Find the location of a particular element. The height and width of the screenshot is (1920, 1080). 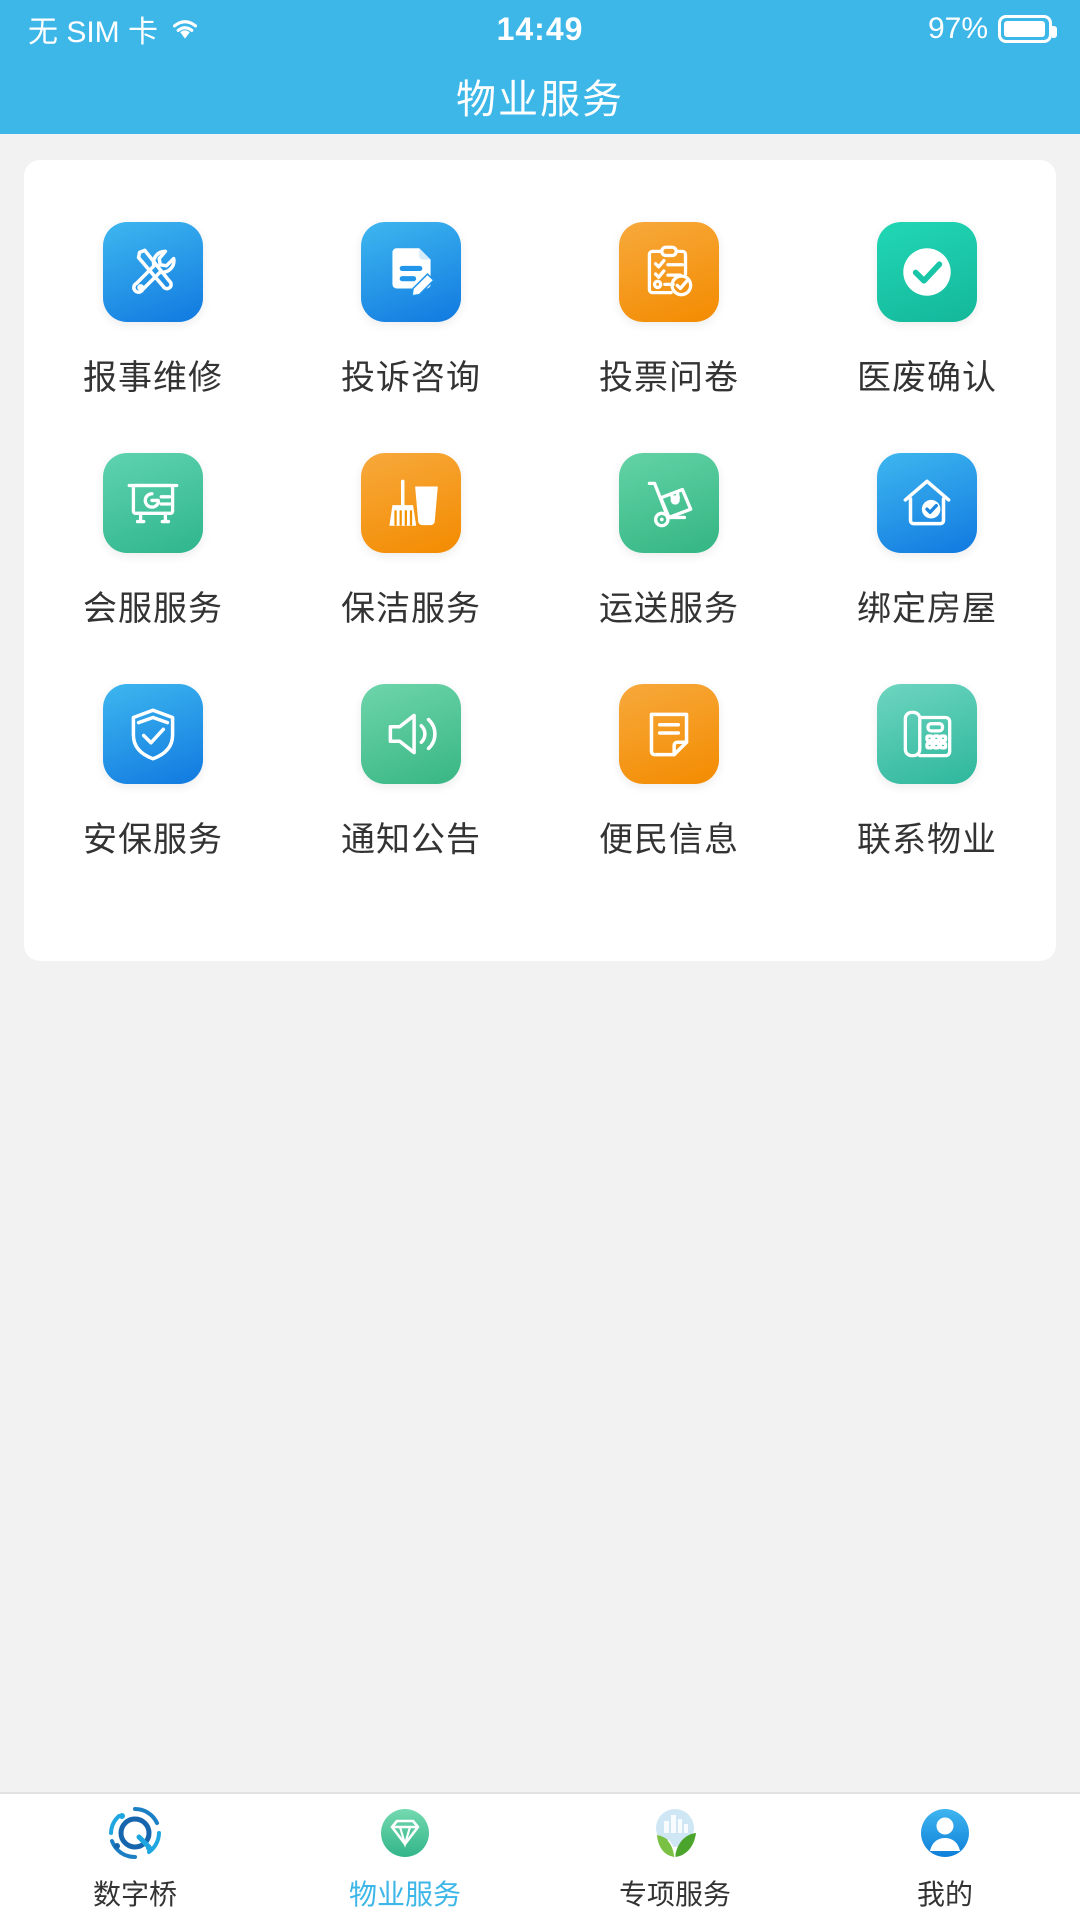

speaker-icon is located at coordinates (411, 734).